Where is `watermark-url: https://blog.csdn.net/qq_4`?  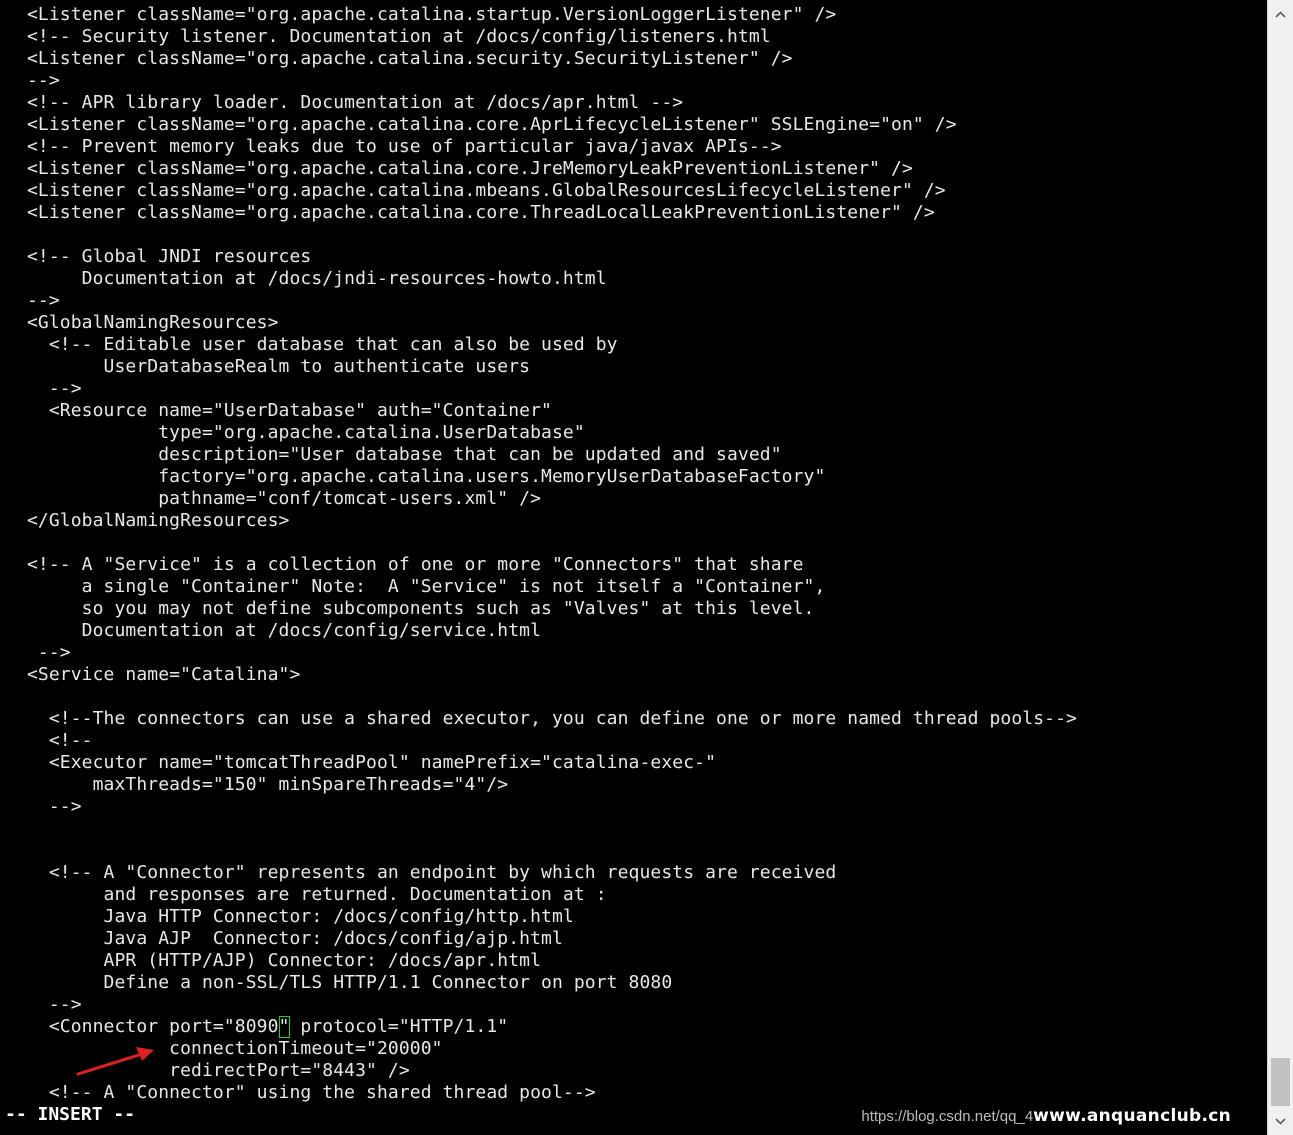
watermark-url: https://blog.csdn.net/qq_4 is located at coordinates (947, 1116).